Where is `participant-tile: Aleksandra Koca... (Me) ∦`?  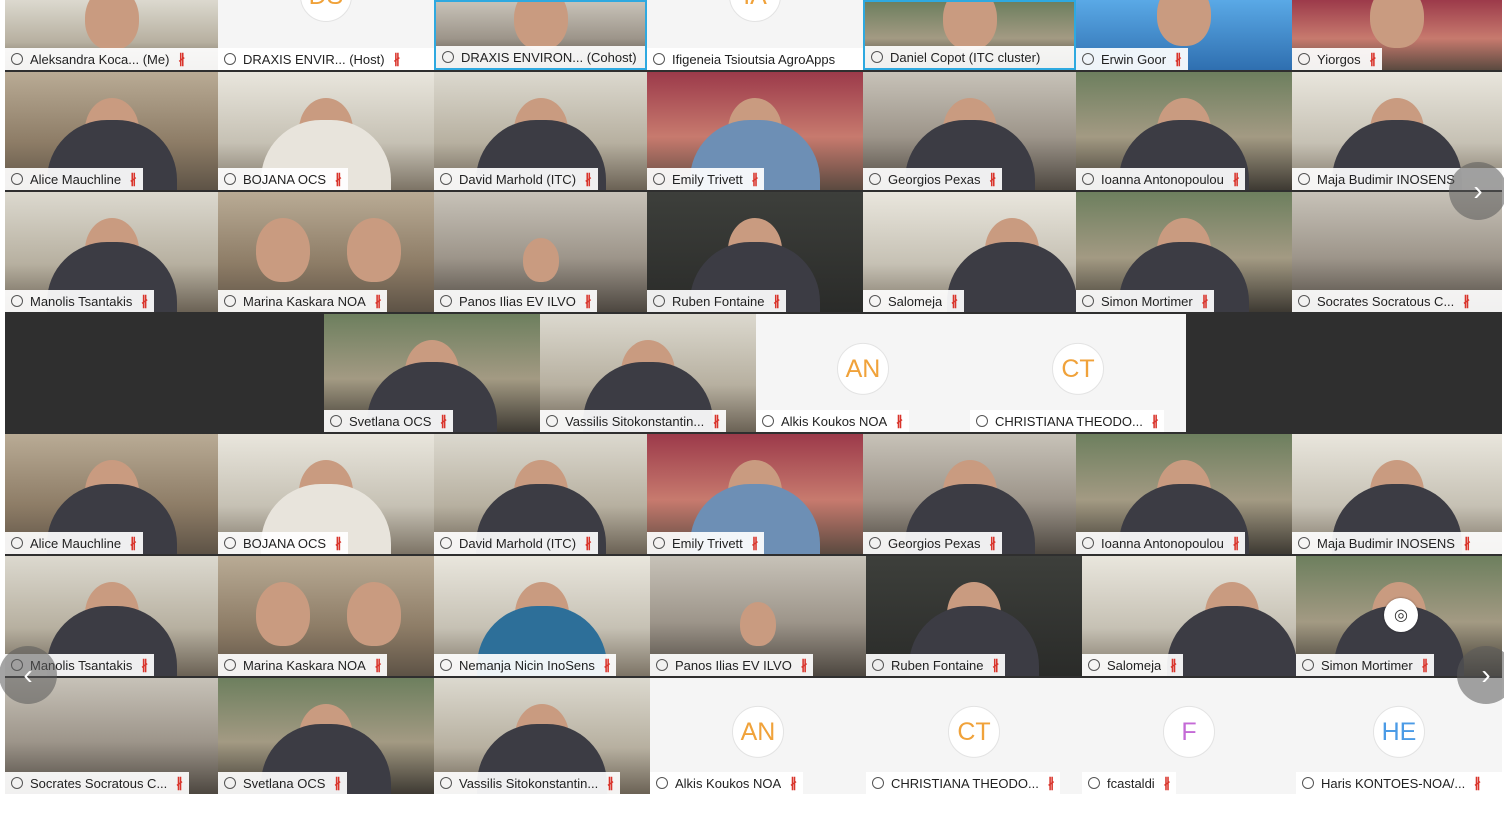
participant-tile: Aleksandra Koca... (Me) ∦ is located at coordinates (111, 35).